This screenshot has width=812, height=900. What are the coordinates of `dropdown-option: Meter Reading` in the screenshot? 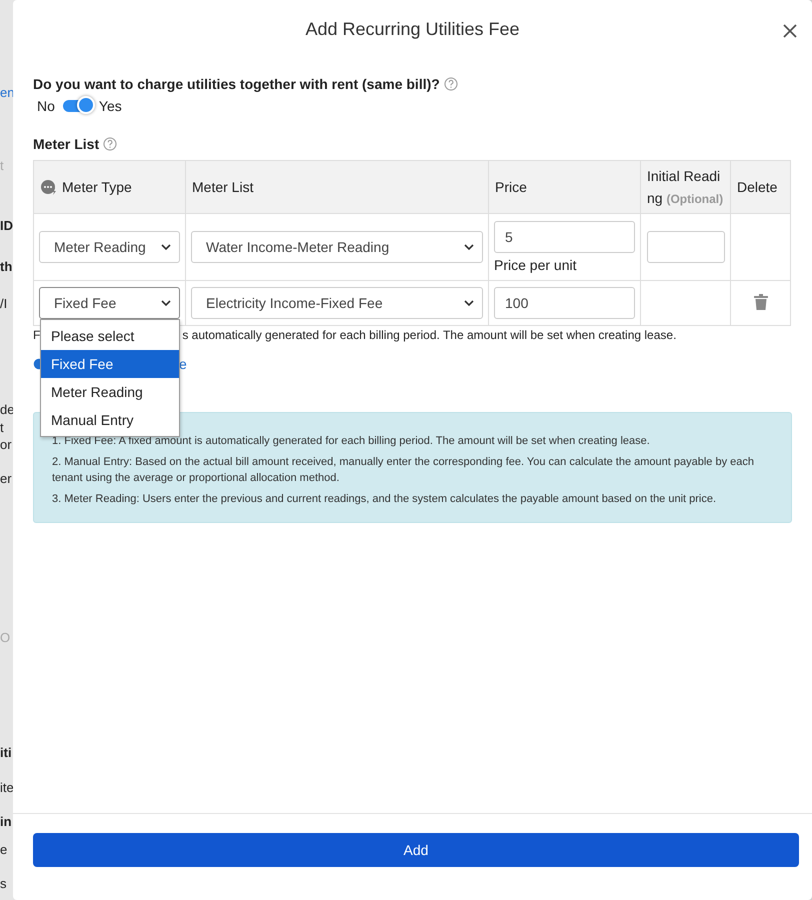 It's located at (110, 392).